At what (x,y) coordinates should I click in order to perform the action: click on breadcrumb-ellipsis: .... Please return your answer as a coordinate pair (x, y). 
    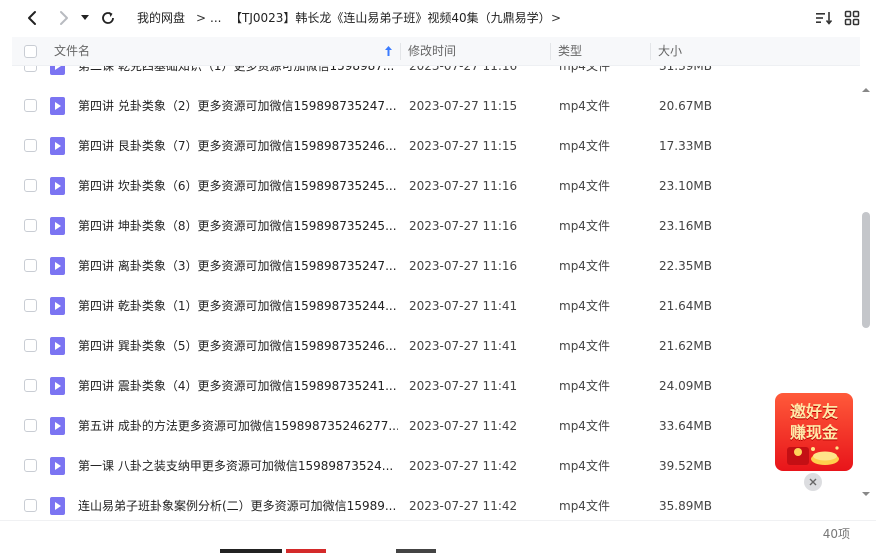
    Looking at the image, I should click on (215, 18).